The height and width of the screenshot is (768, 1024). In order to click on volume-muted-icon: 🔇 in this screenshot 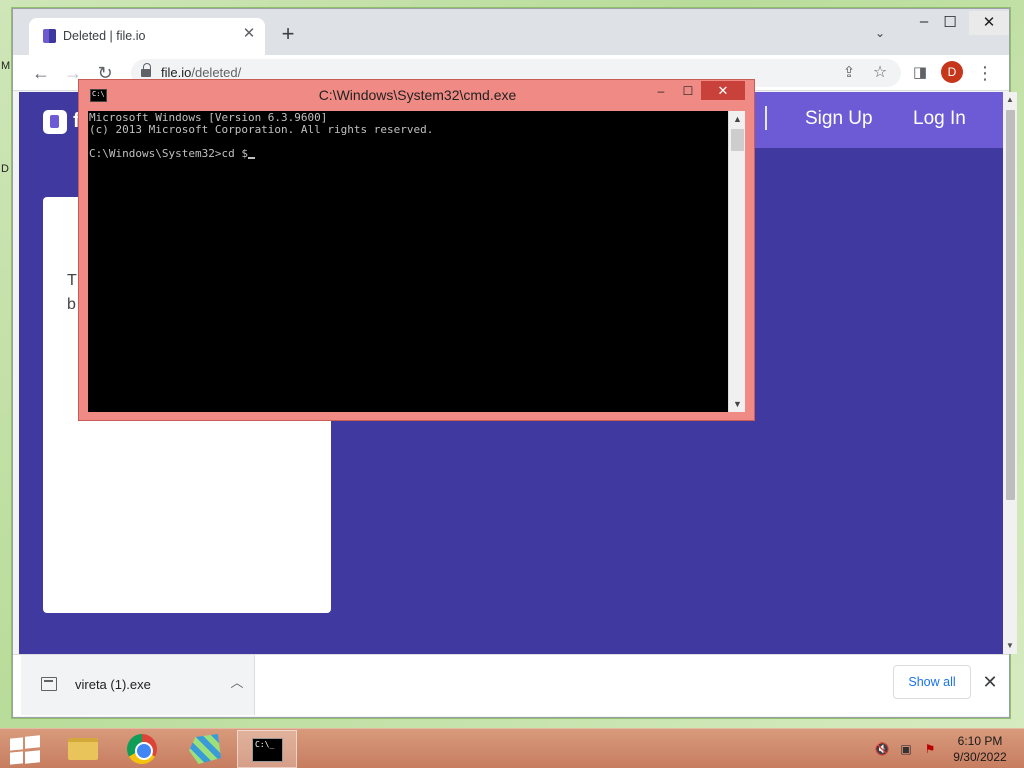, I will do `click(882, 749)`.